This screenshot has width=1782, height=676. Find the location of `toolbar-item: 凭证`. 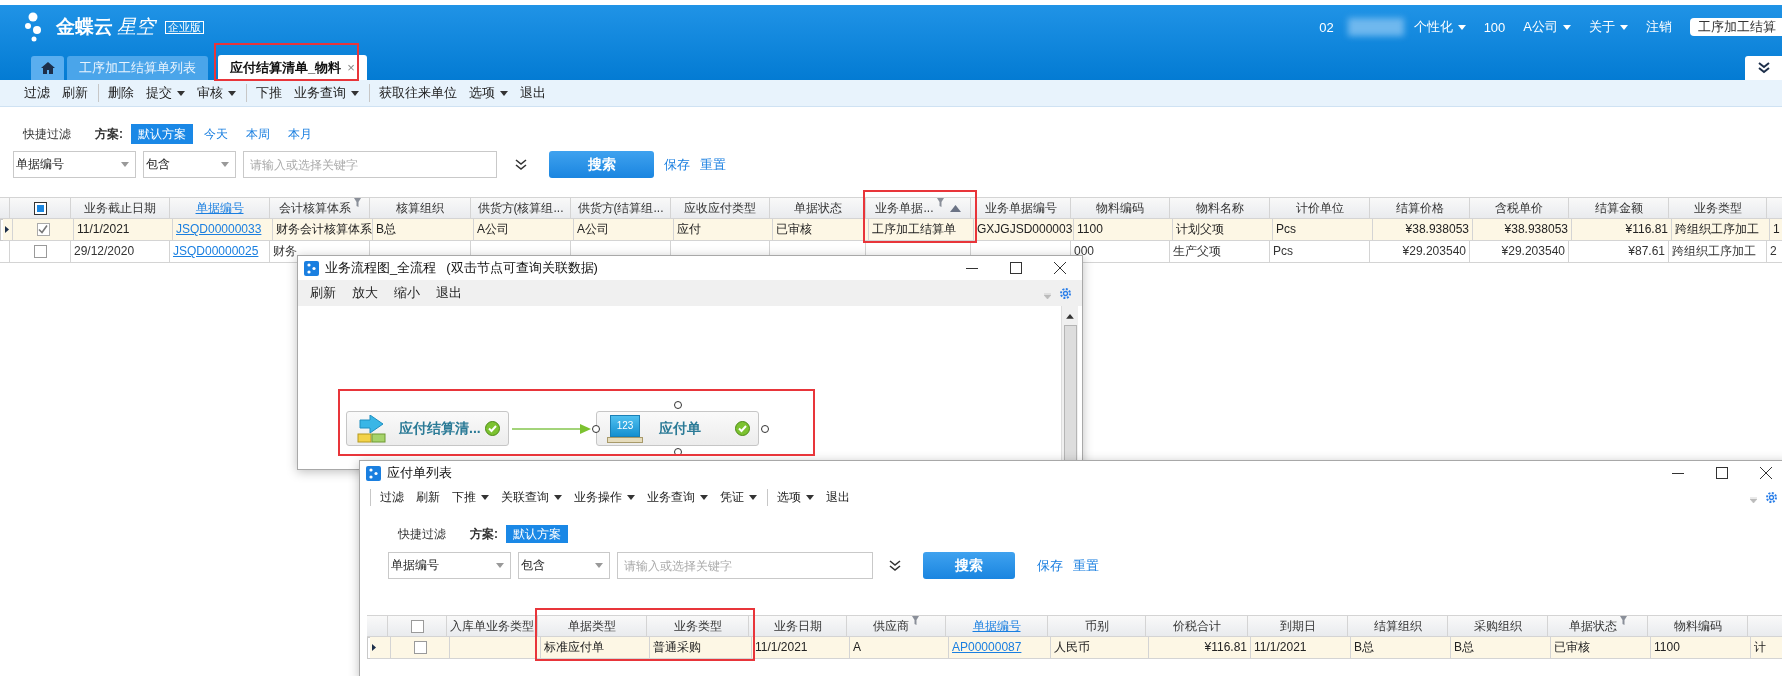

toolbar-item: 凭证 is located at coordinates (738, 497).